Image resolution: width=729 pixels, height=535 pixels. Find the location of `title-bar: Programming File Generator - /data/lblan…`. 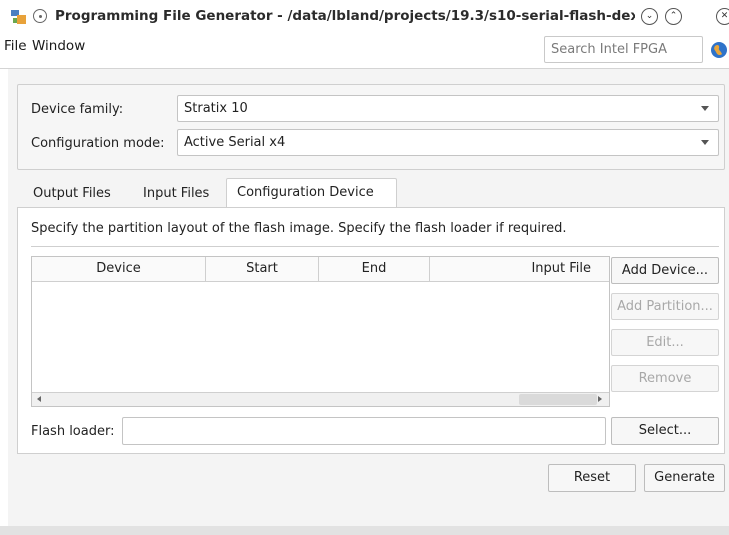

title-bar: Programming File Generator - /data/lblan… is located at coordinates (364, 16).